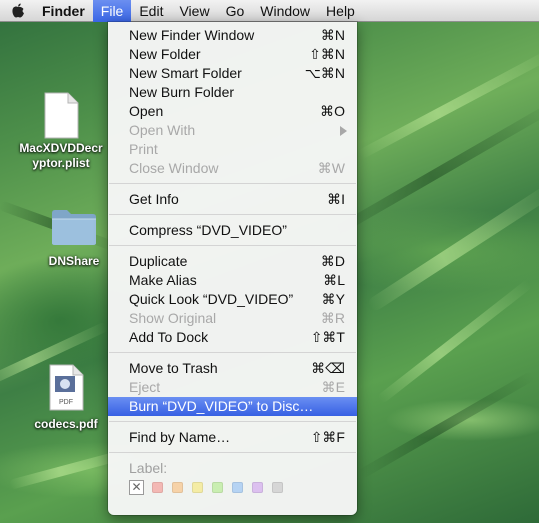  I want to click on folder-icon, so click(74, 227).